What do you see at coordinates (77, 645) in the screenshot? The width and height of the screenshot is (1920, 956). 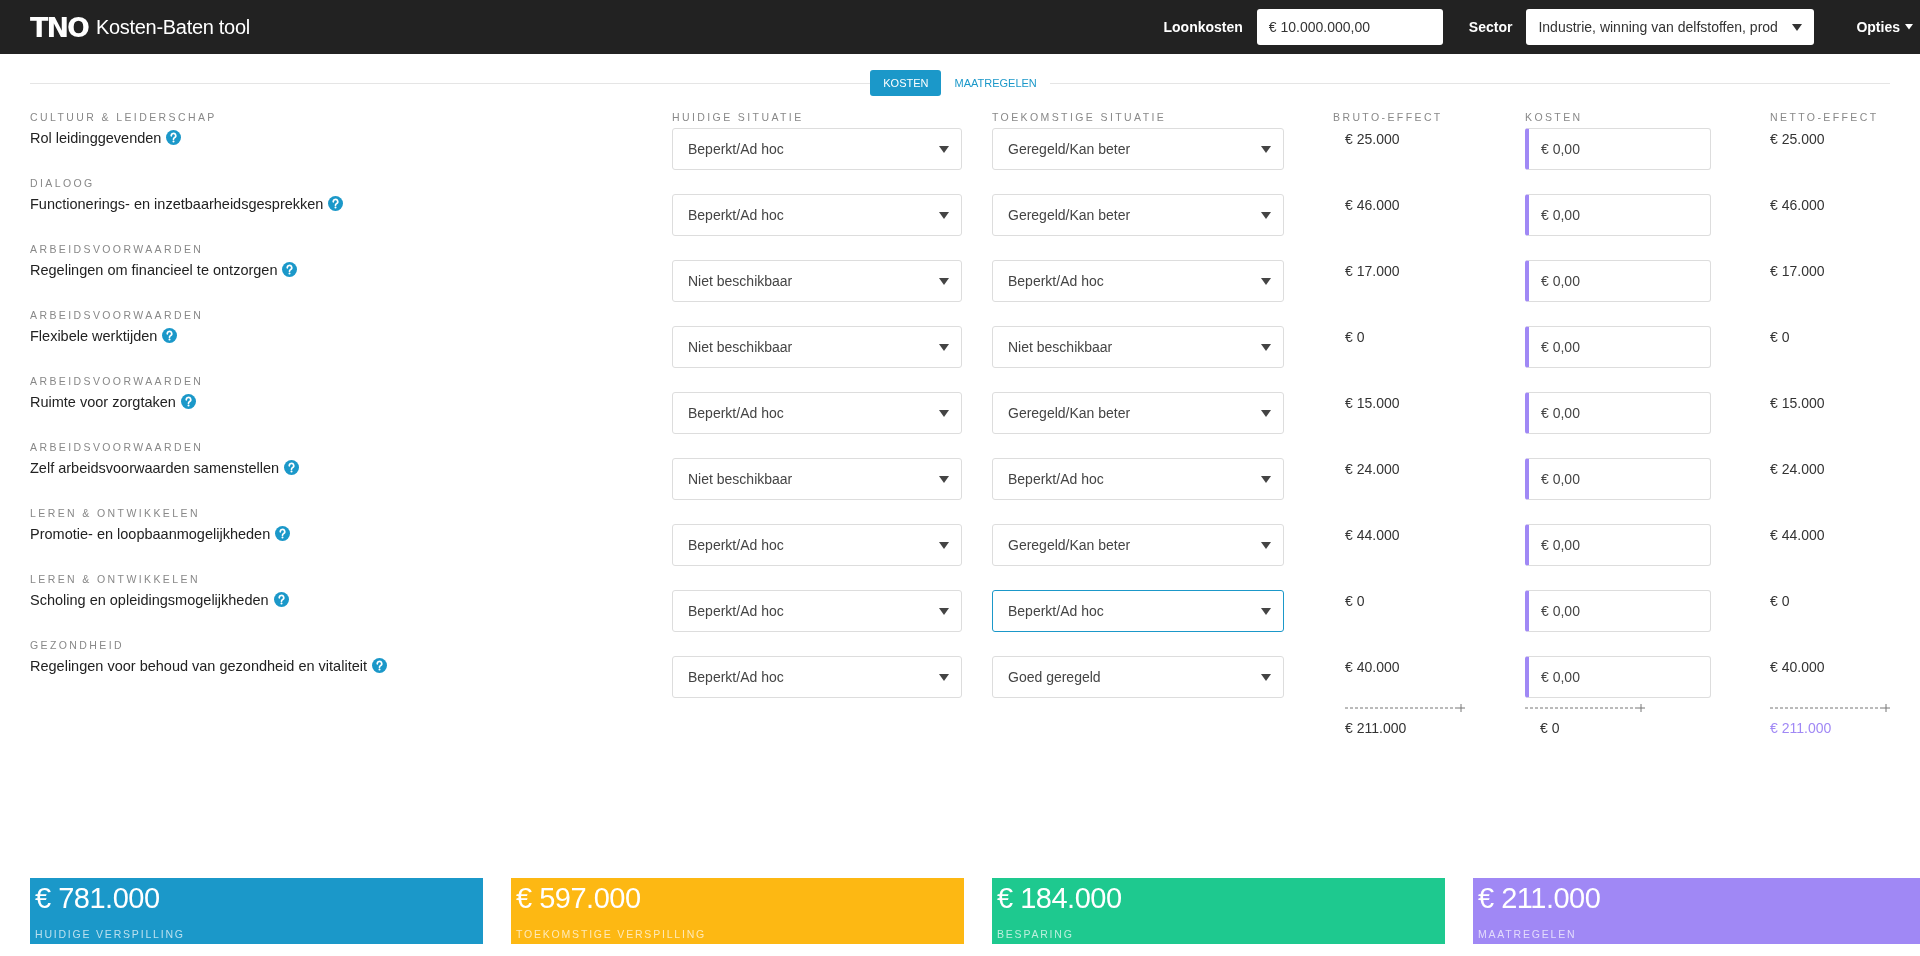 I see `category-label: GEZONDHEID` at bounding box center [77, 645].